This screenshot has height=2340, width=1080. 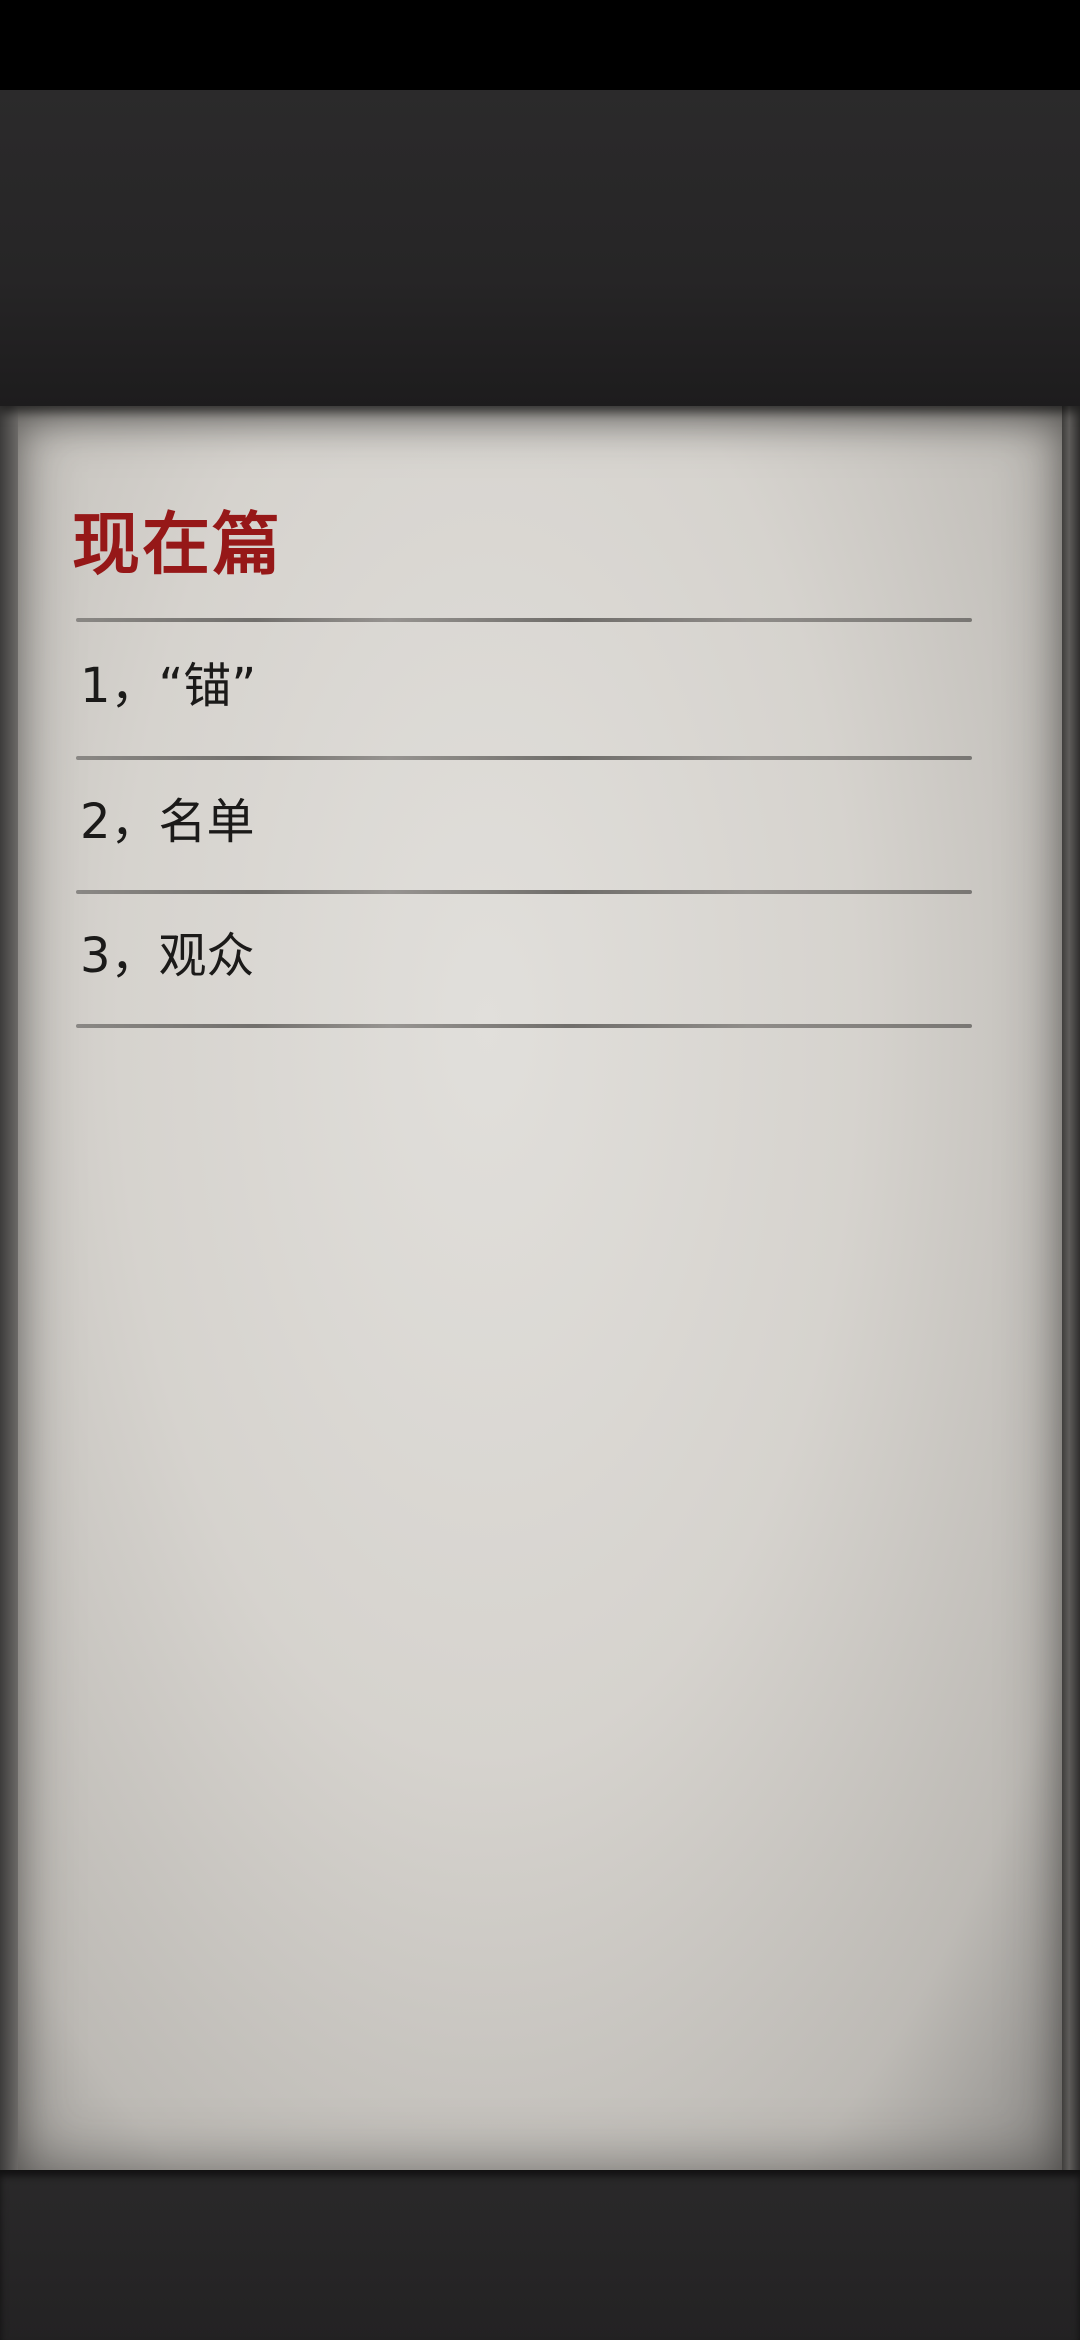 What do you see at coordinates (540, 45) in the screenshot?
I see `status-bar` at bounding box center [540, 45].